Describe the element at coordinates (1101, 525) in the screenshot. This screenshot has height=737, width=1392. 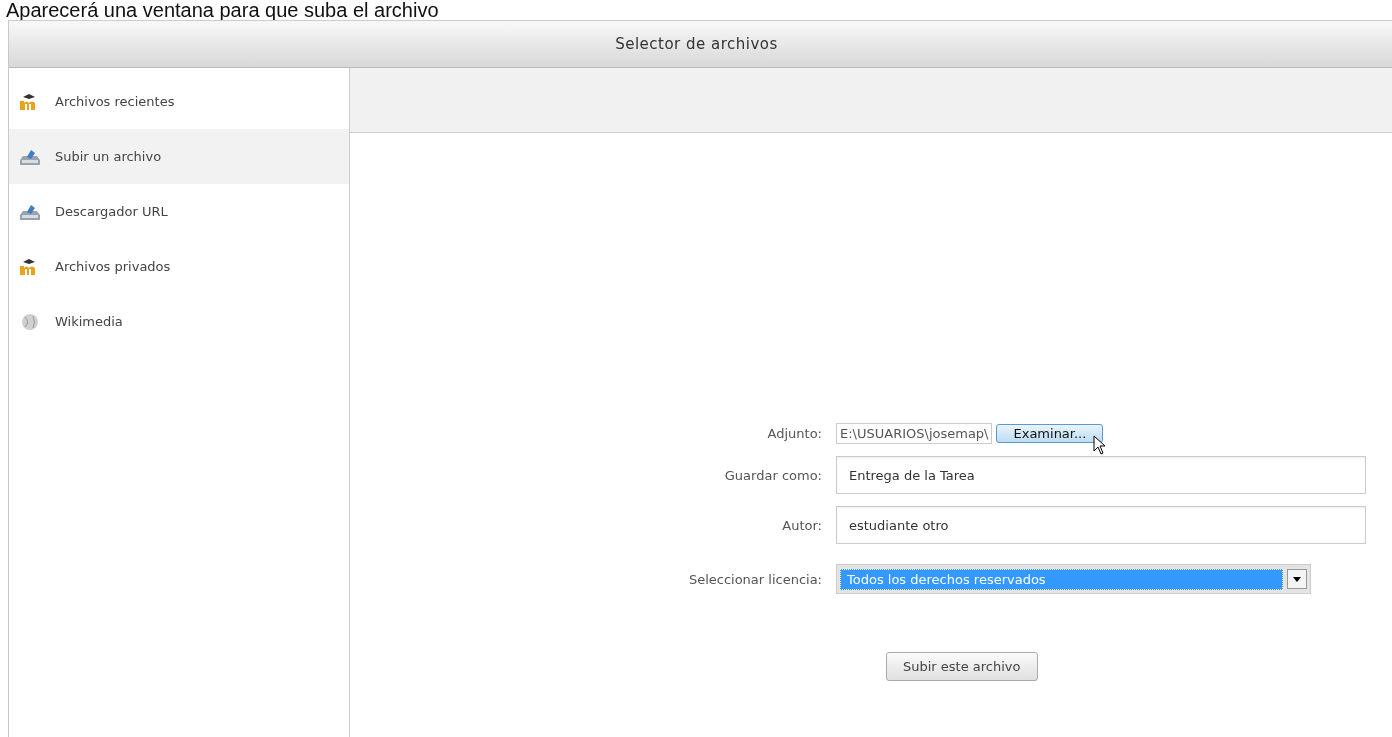
I see `text-field: estudiante otro` at that location.